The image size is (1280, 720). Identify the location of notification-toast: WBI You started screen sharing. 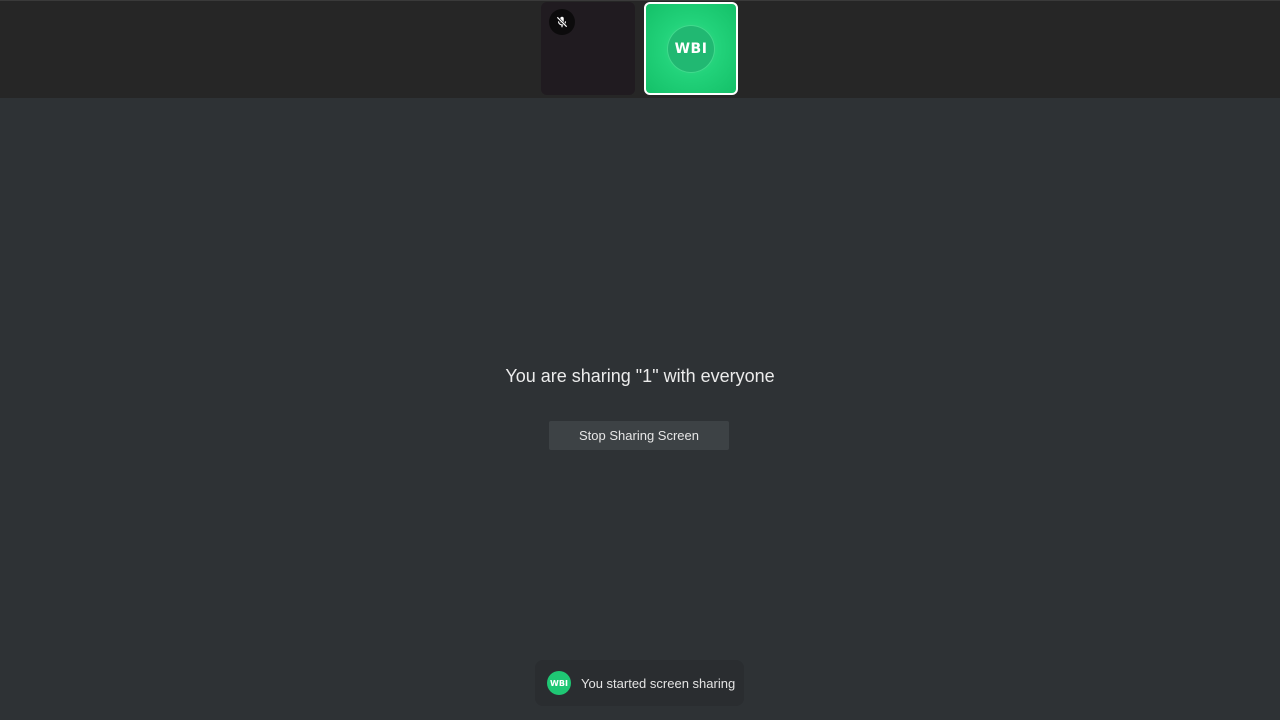
(639, 683).